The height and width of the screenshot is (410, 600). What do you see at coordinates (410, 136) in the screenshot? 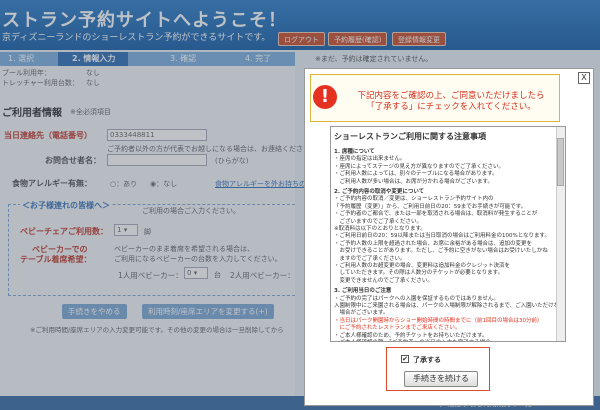
I see `terms-title: ショーレストランご利用に関する注意事項` at bounding box center [410, 136].